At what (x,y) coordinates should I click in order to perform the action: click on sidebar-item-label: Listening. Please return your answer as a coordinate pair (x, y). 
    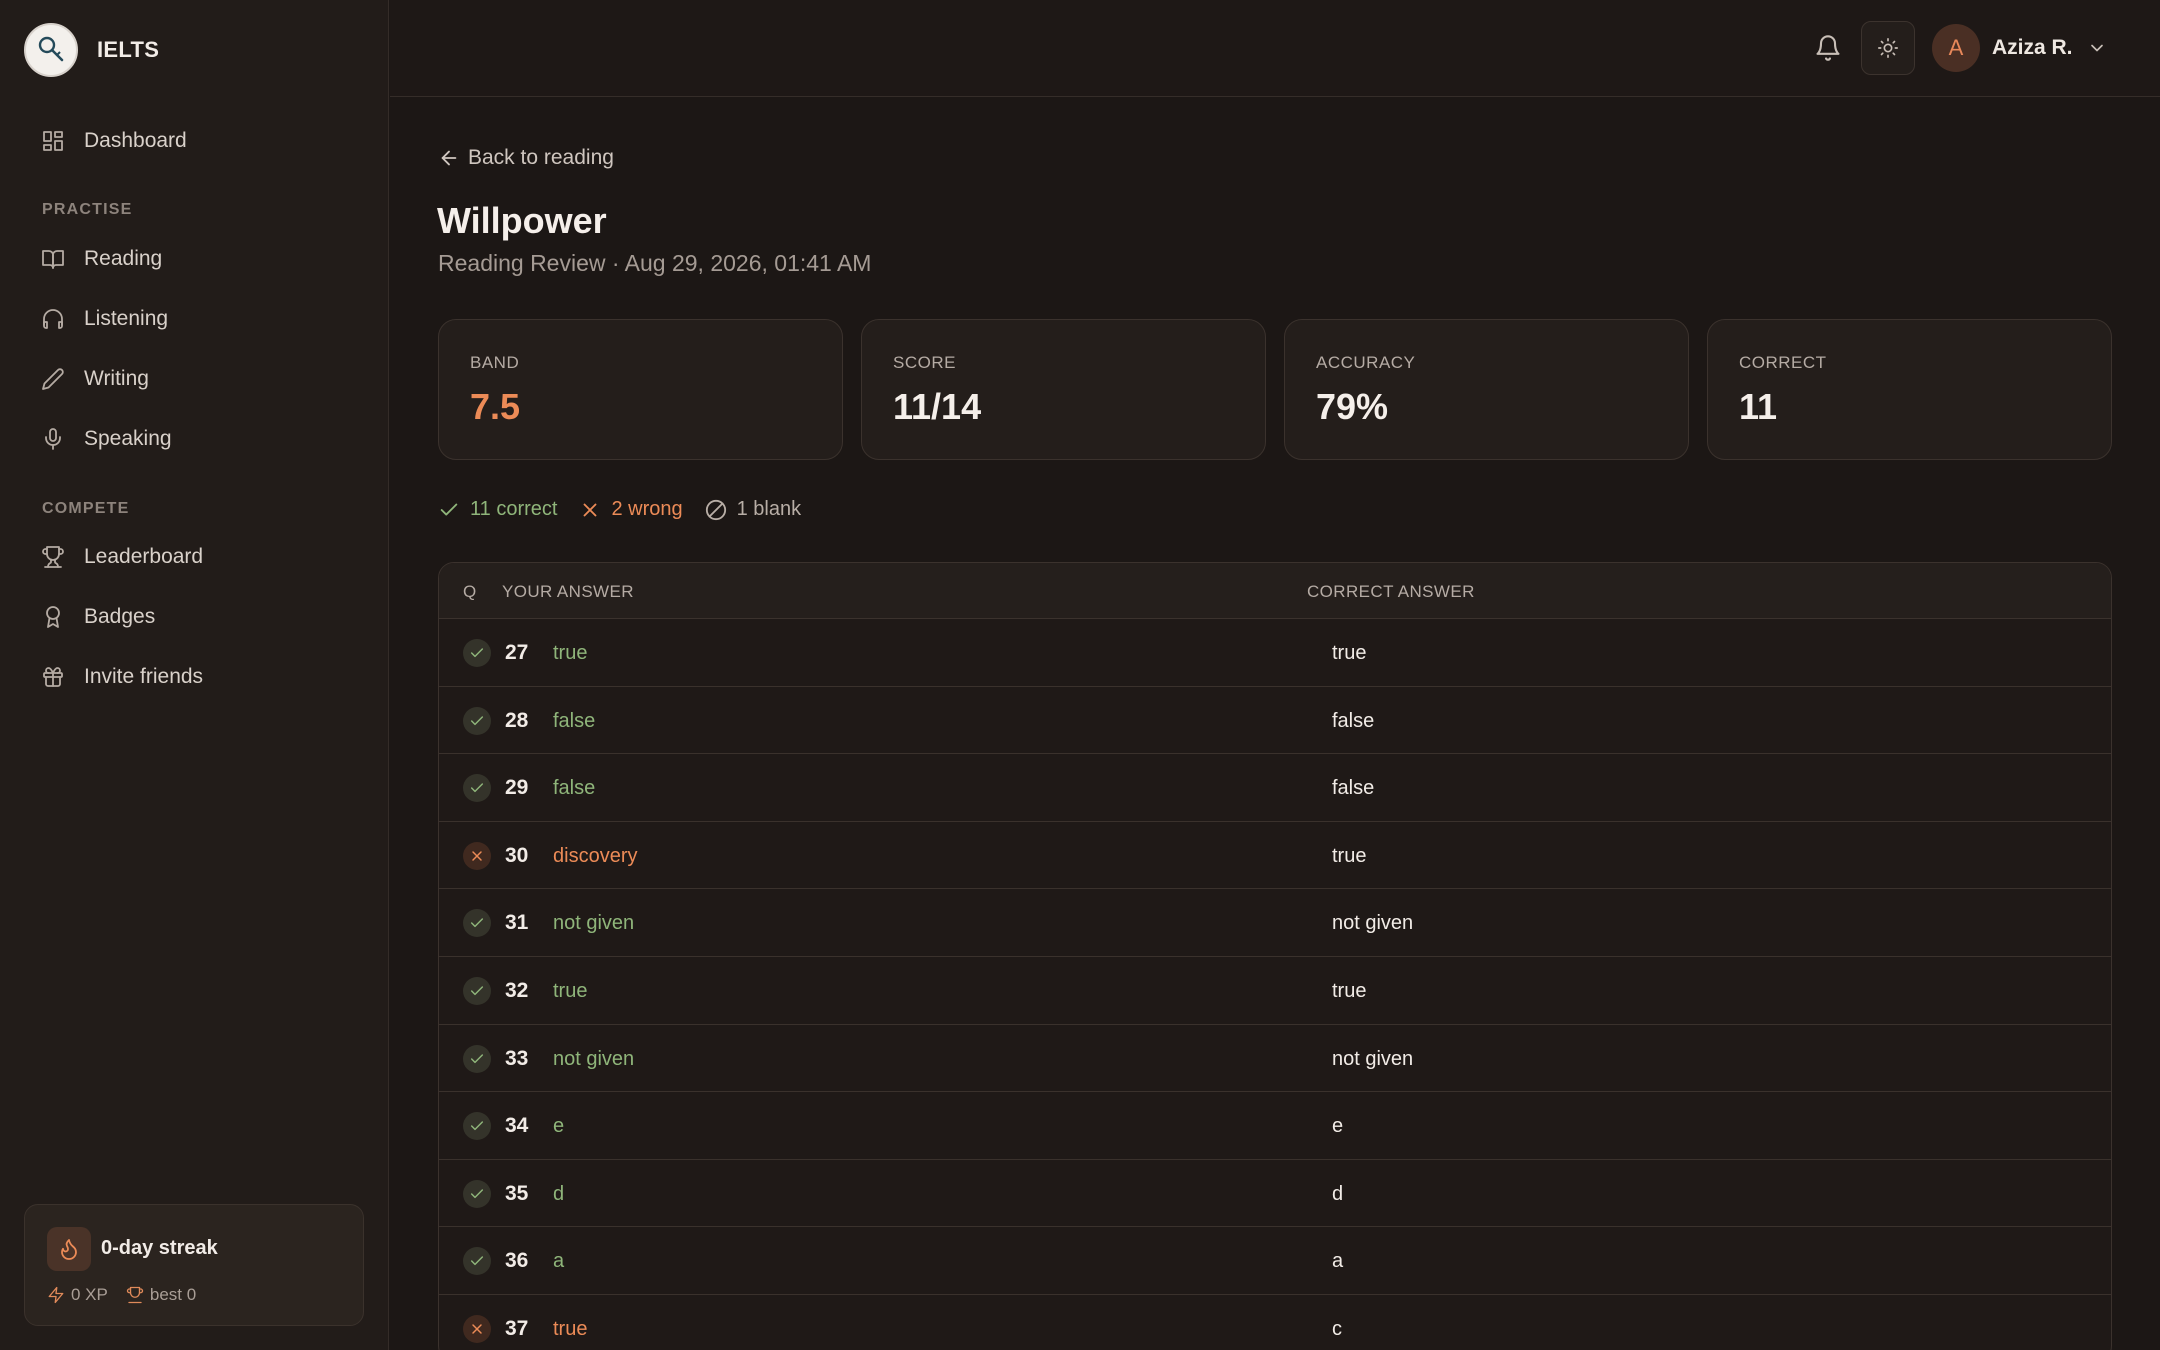
    Looking at the image, I should click on (126, 318).